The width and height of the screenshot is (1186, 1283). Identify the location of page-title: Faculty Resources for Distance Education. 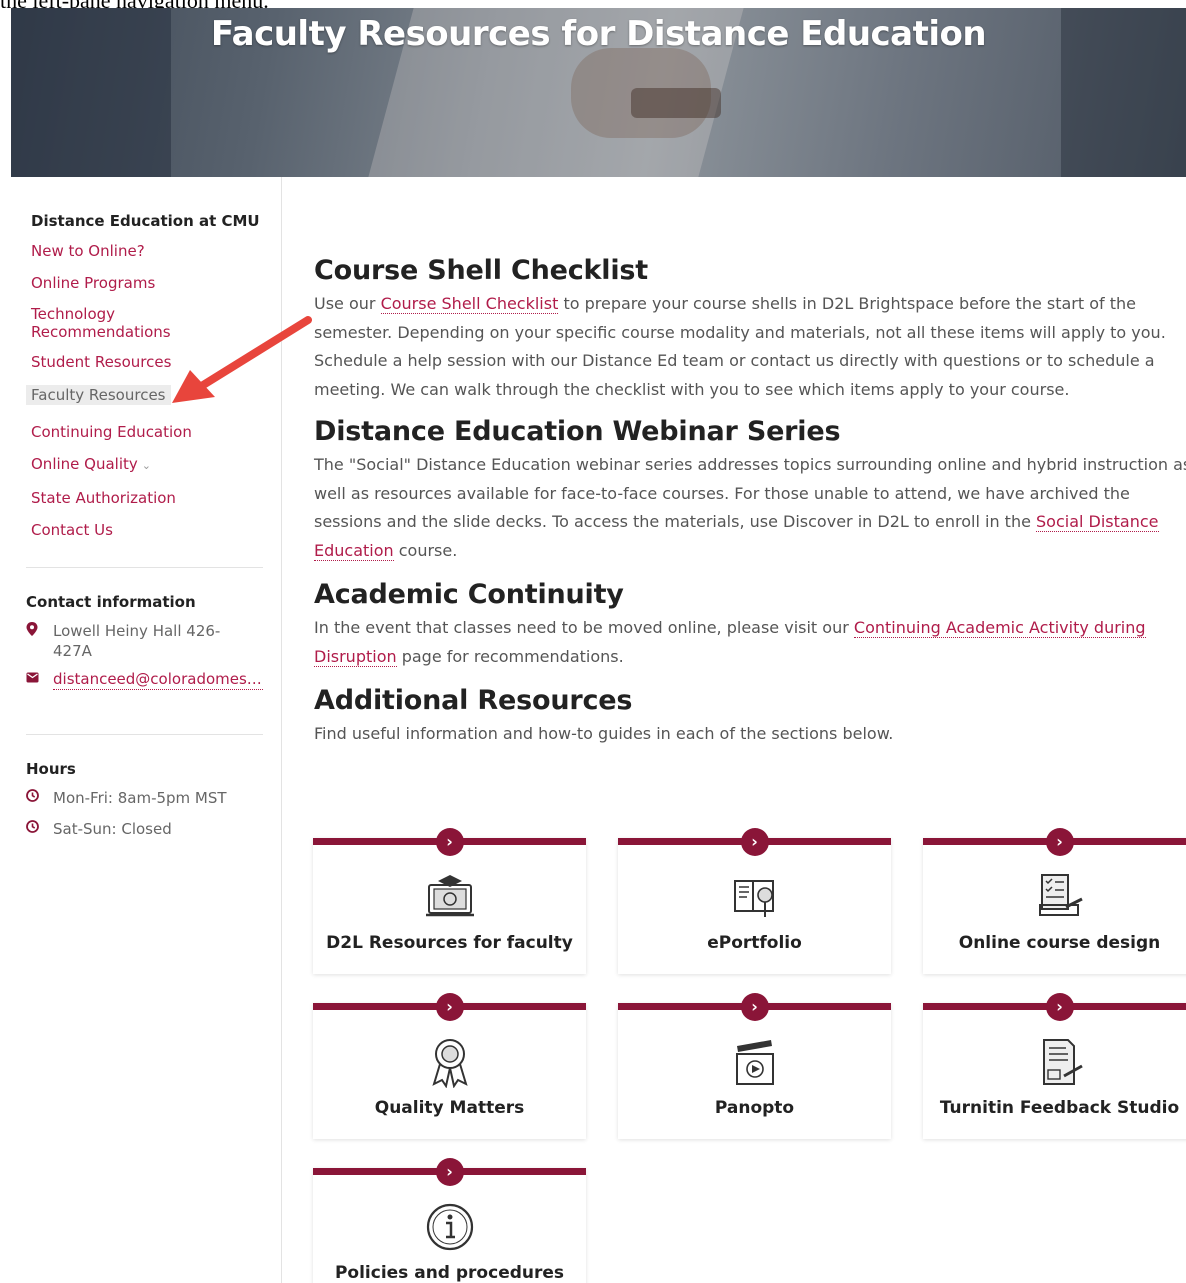
(598, 34).